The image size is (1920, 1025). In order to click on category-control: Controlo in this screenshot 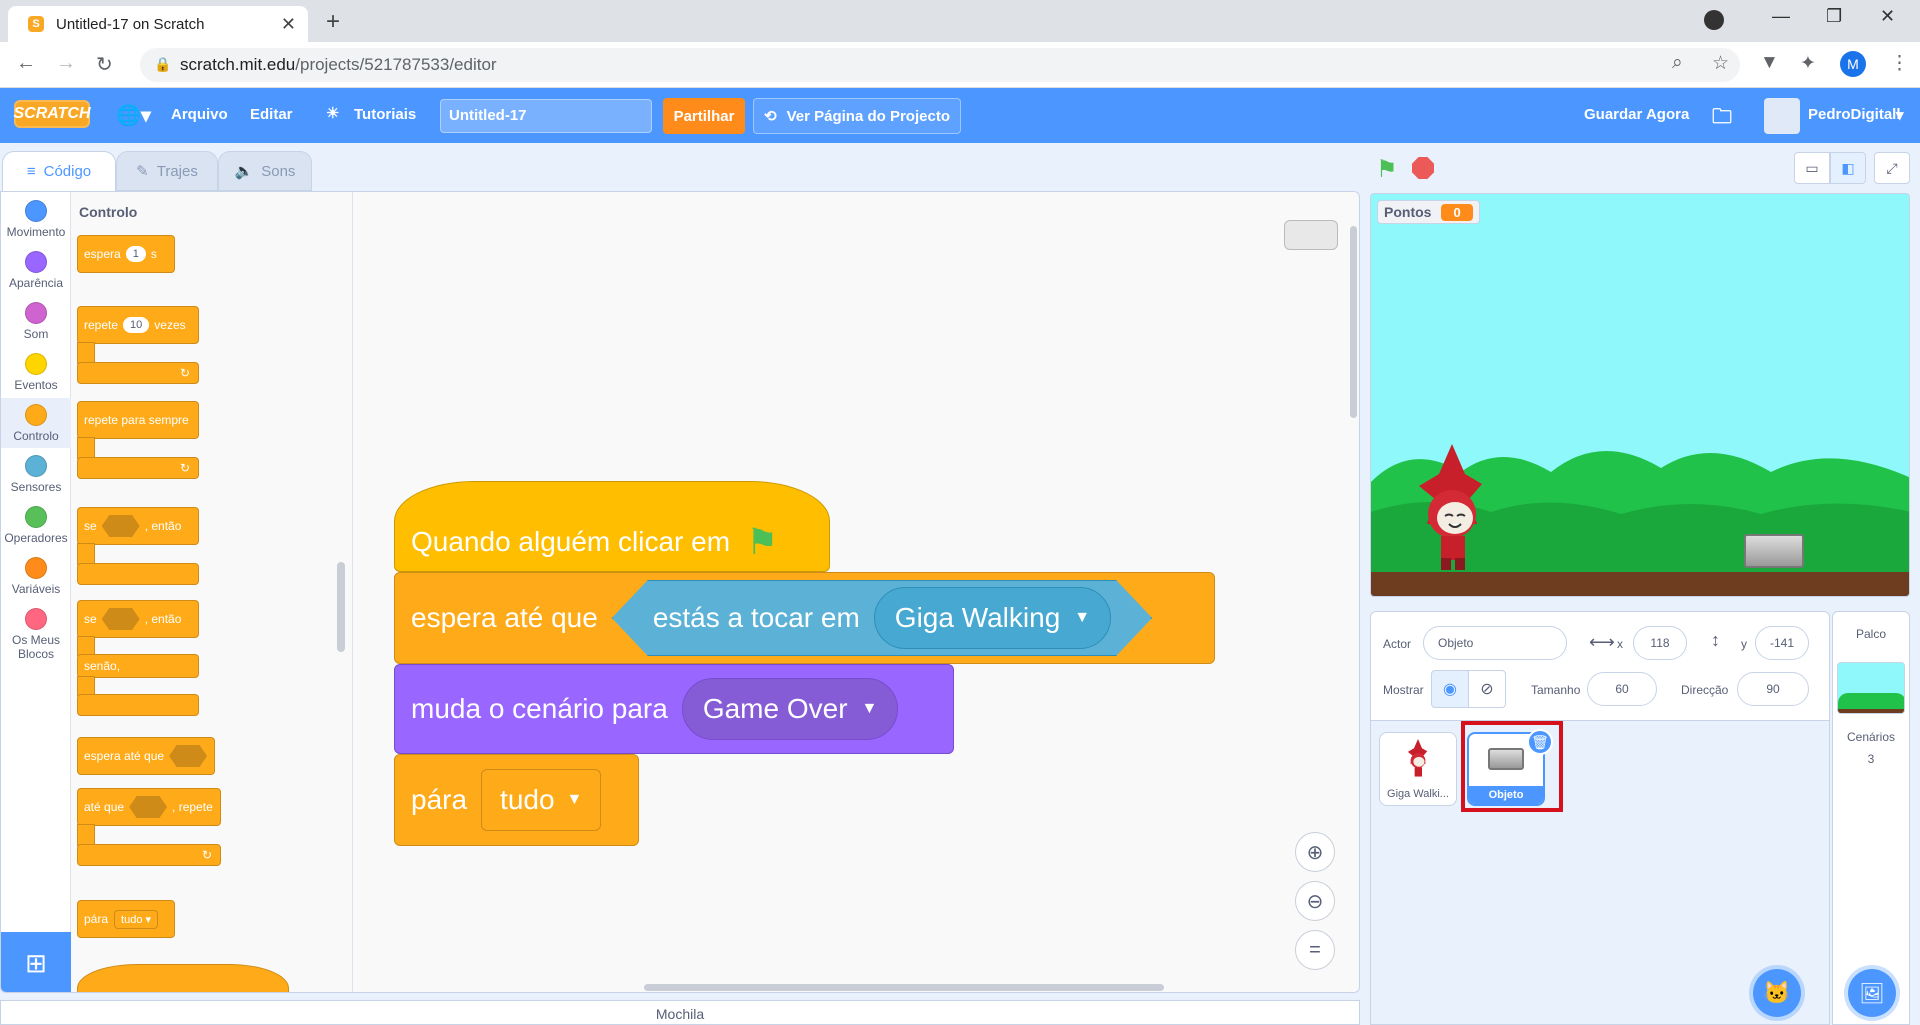, I will do `click(36, 423)`.